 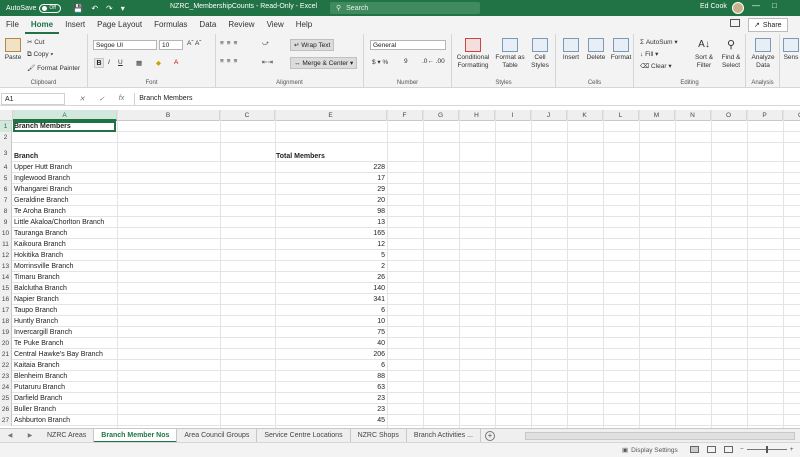 What do you see at coordinates (331, 365) in the screenshot?
I see `total-members-cell: 6` at bounding box center [331, 365].